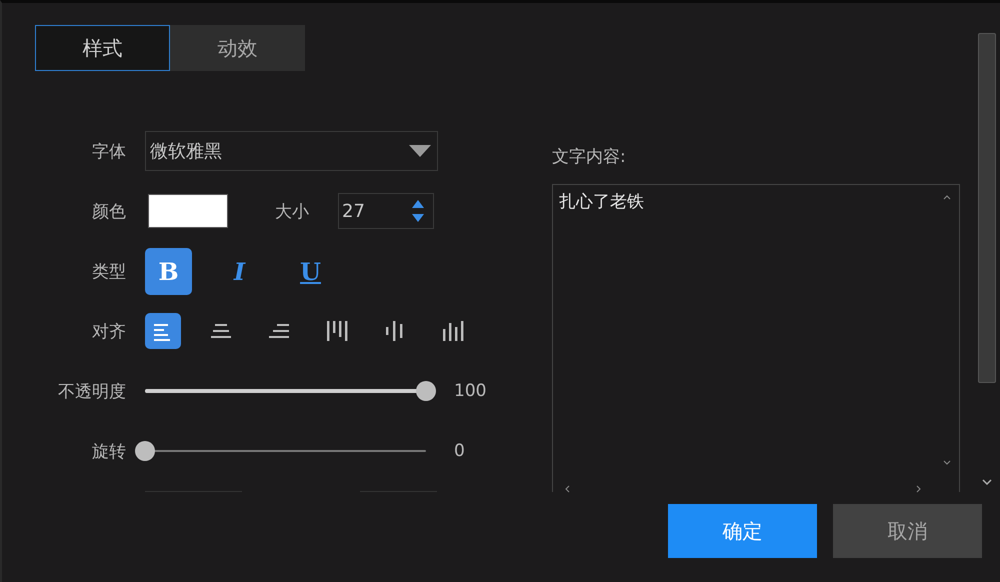  Describe the element at coordinates (470, 391) in the screenshot. I see `slider-value: 100` at that location.